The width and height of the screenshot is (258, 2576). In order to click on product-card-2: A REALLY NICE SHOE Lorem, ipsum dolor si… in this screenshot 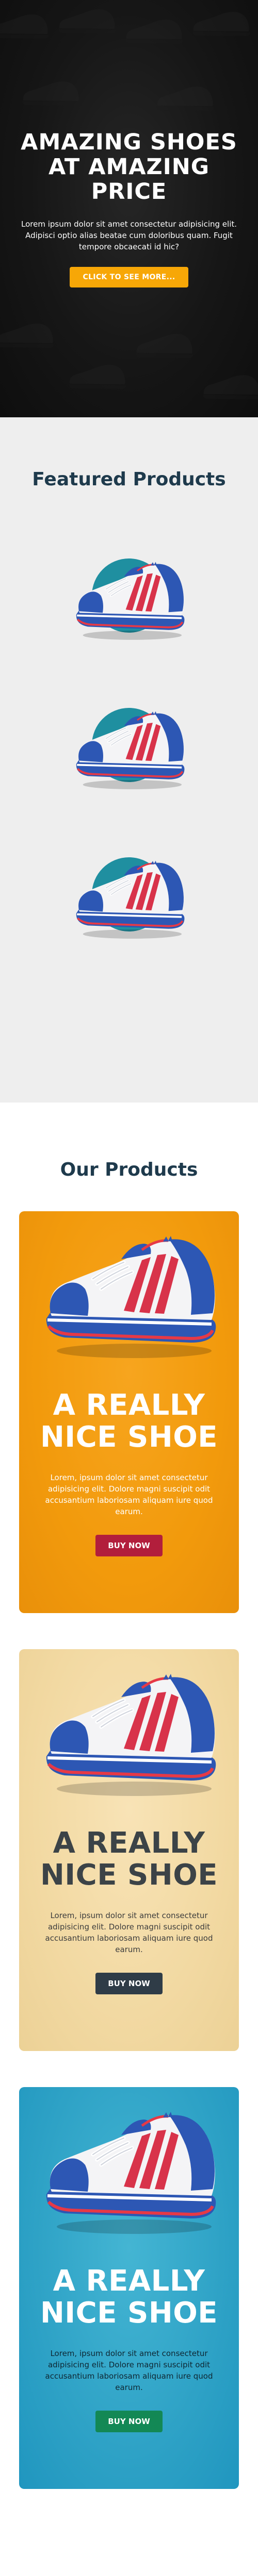, I will do `click(129, 1850)`.